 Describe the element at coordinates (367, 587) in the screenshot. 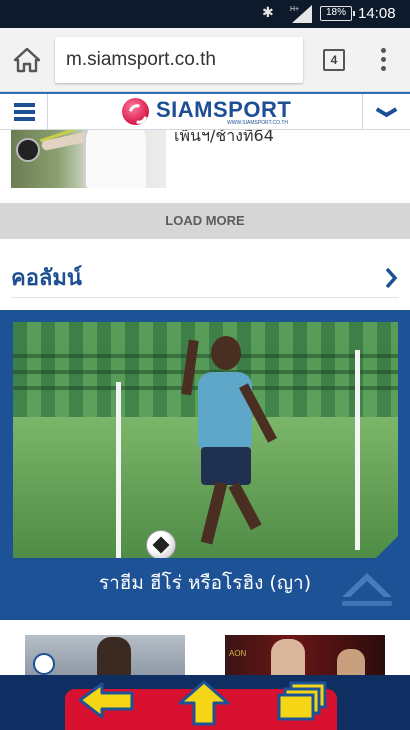

I see `chevron-up-icon` at that location.